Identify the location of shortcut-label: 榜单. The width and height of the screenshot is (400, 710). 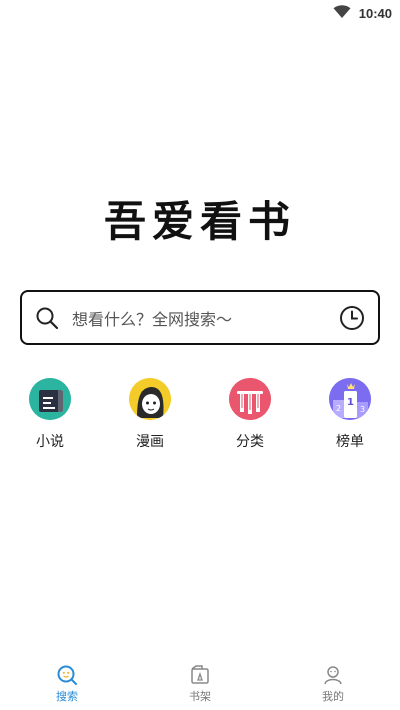
(350, 442).